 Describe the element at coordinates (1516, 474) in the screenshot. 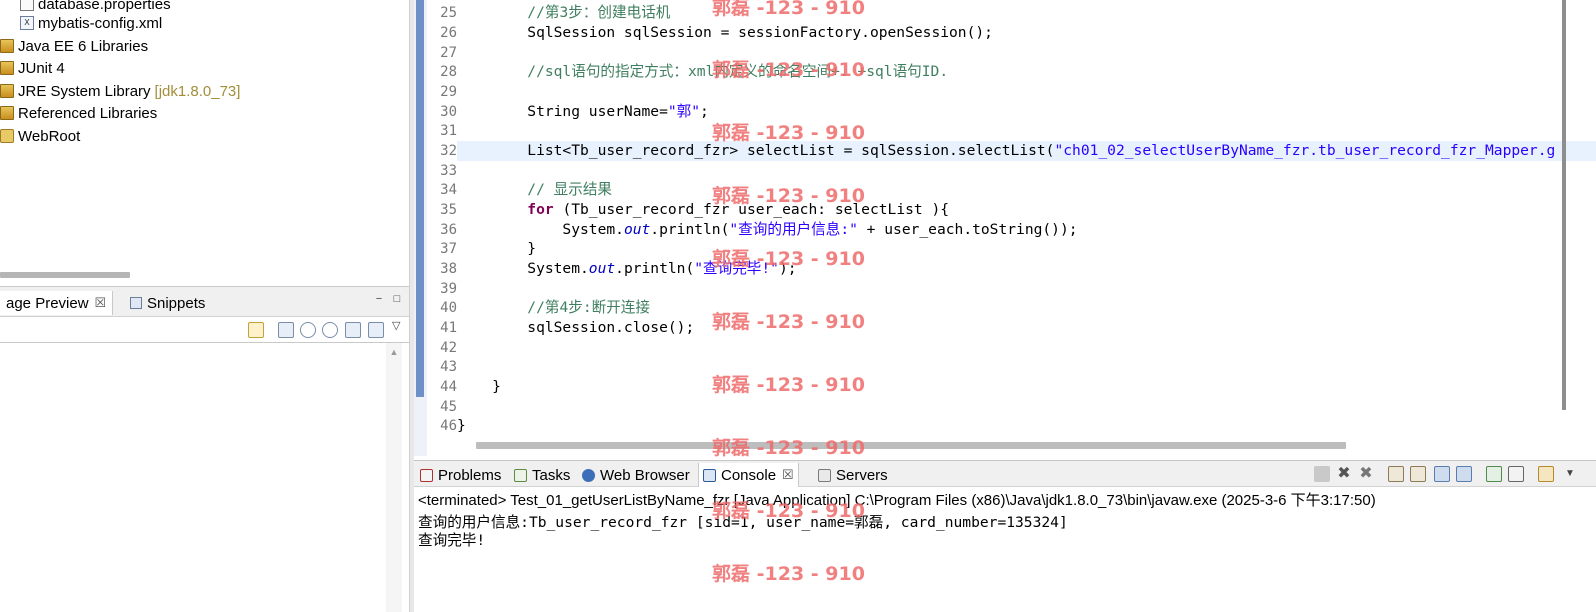

I see `display-selected-console-icon` at that location.